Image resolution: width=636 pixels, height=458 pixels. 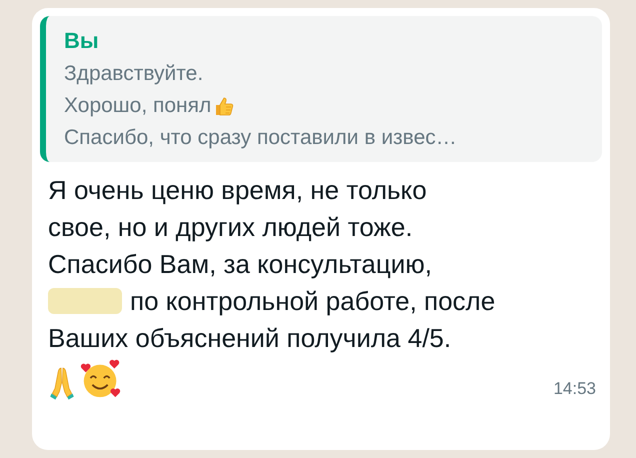 What do you see at coordinates (82, 41) in the screenshot?
I see `quote-author: Вы` at bounding box center [82, 41].